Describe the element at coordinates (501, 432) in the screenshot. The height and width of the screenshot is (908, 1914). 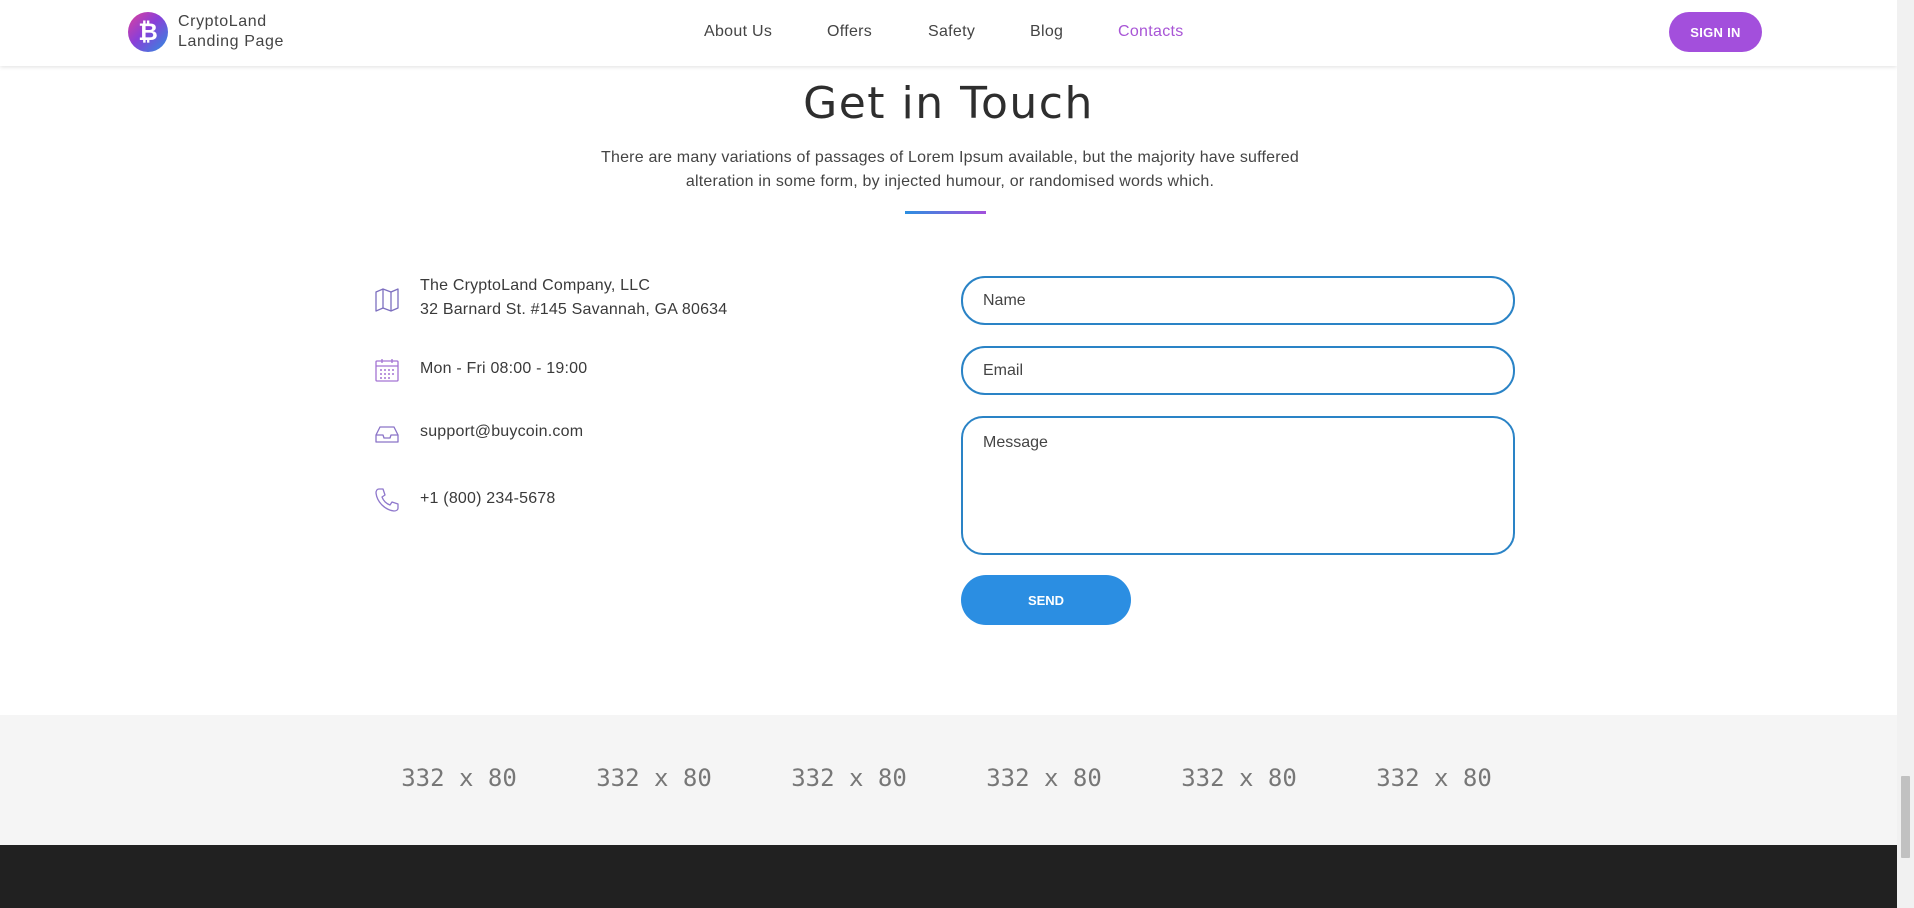
I see `support-email: support@buycoin.com` at that location.